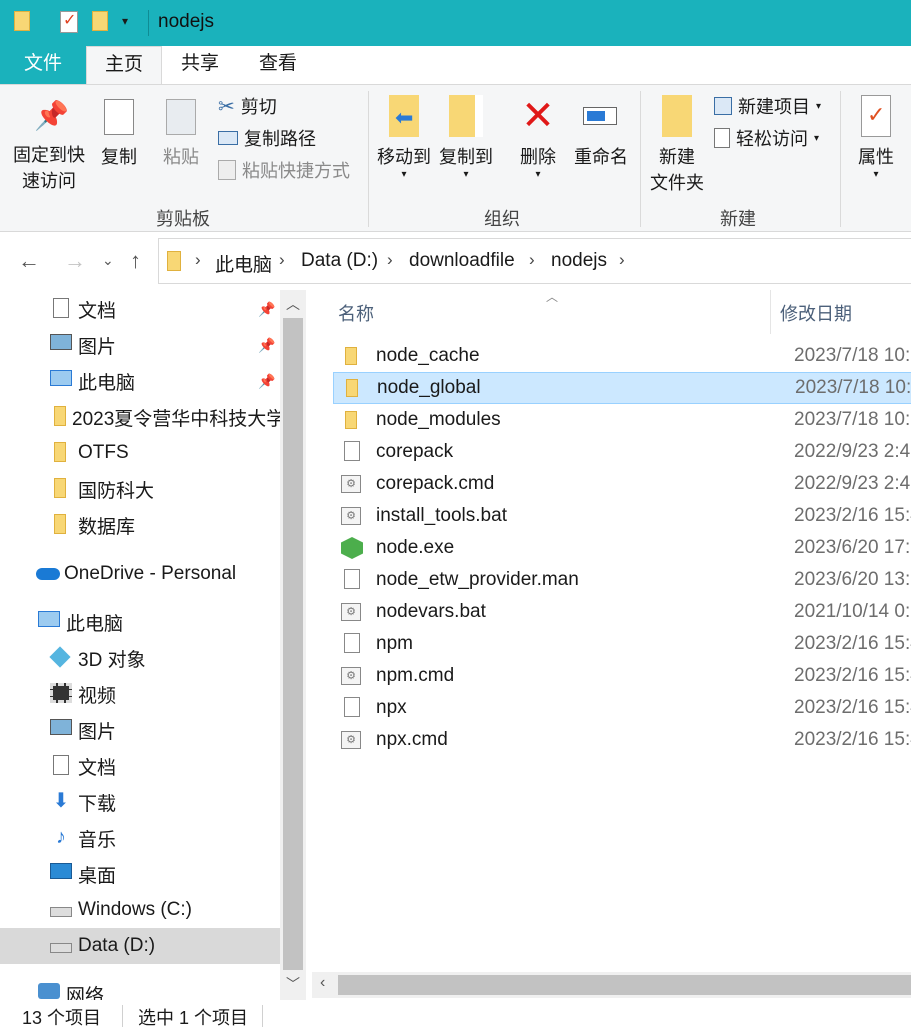 The width and height of the screenshot is (911, 1033). What do you see at coordinates (622, 516) in the screenshot?
I see `file-row: ⚙ install_tools.bat 2023/2/16 15:4` at bounding box center [622, 516].